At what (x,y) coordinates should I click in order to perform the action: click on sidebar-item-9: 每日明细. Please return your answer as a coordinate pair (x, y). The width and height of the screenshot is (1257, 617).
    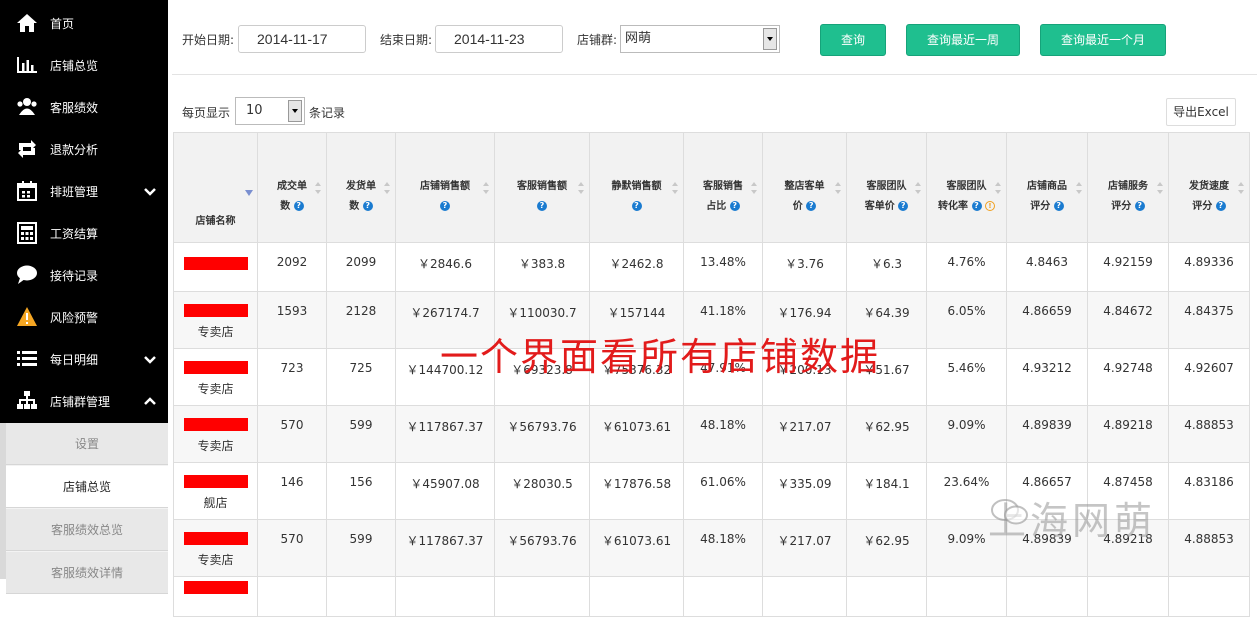
    Looking at the image, I should click on (84, 359).